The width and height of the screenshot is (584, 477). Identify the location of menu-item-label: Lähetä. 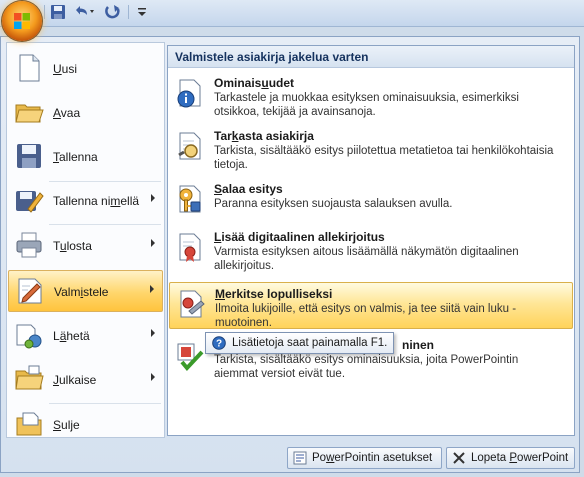
(71, 336).